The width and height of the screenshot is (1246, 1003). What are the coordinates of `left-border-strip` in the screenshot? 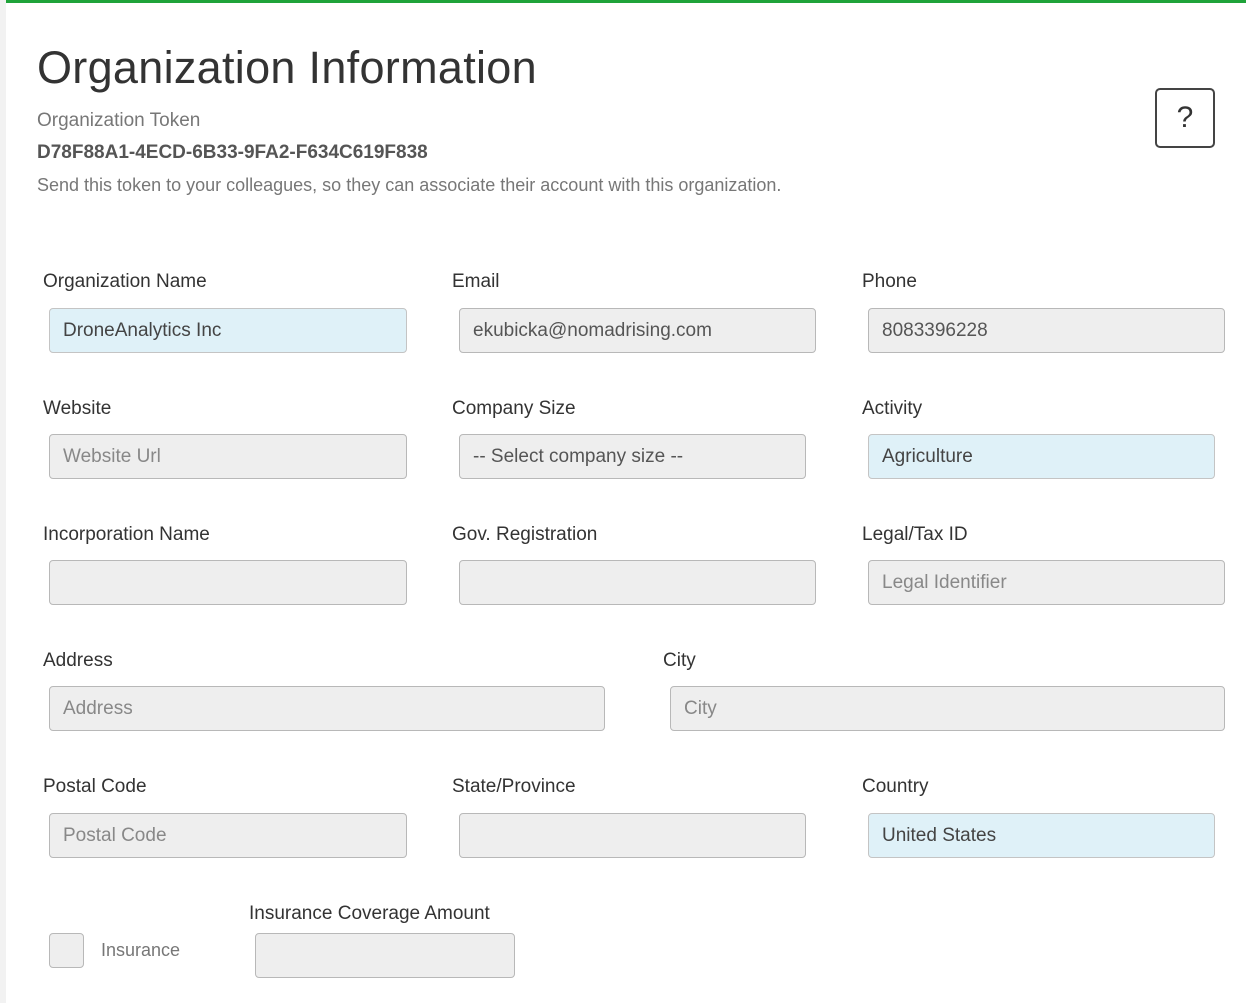 It's located at (3, 501).